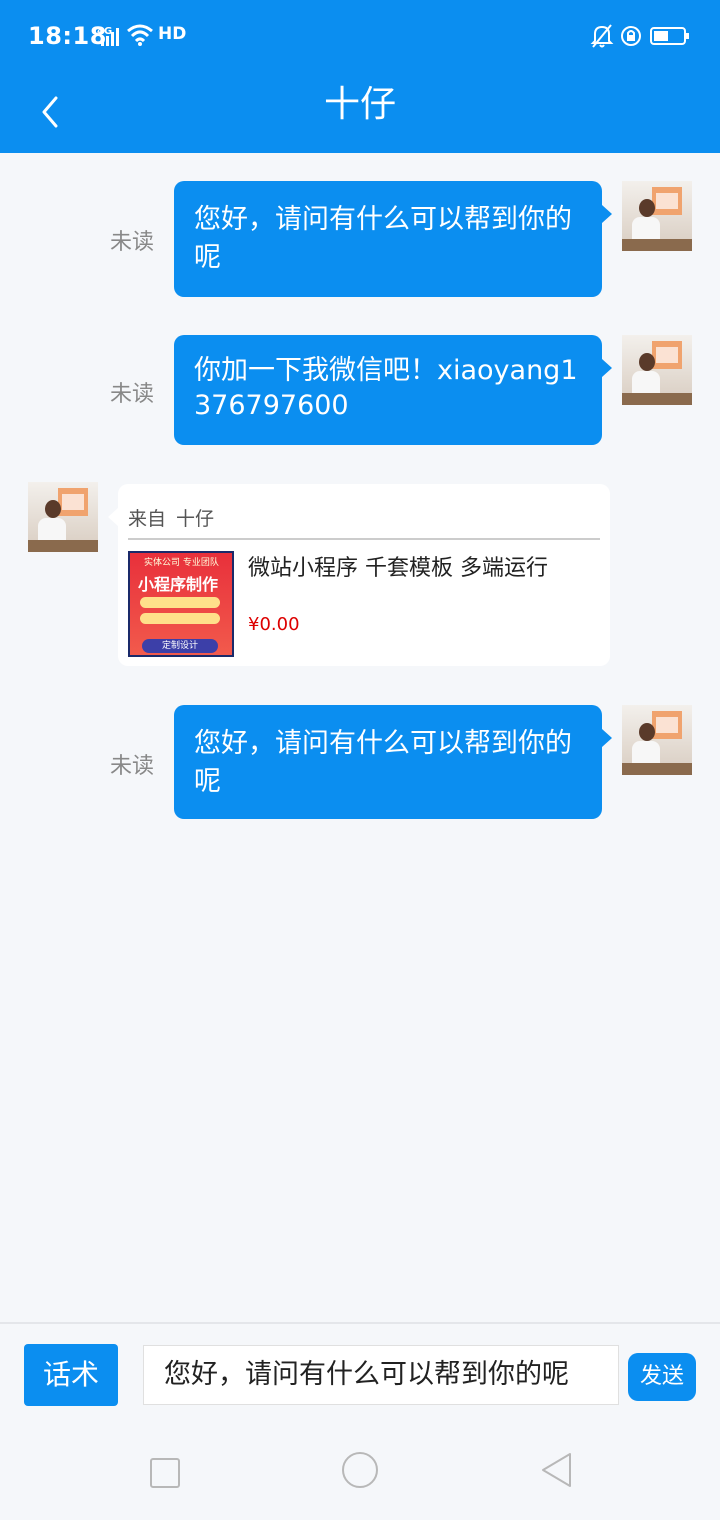 Image resolution: width=720 pixels, height=1520 pixels. I want to click on top-bar: 18:18 4G HD 十仔, so click(360, 76).